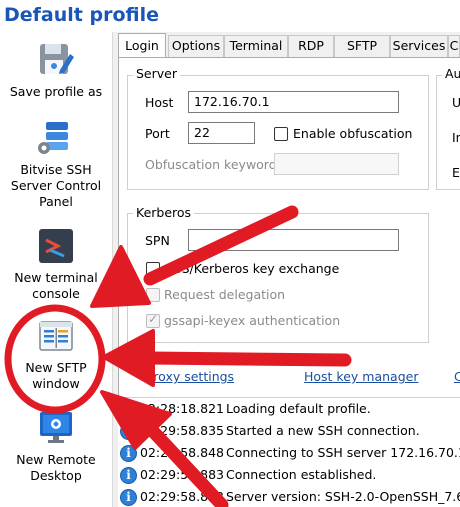 The height and width of the screenshot is (507, 460). Describe the element at coordinates (56, 185) in the screenshot. I see `server-control-panel-label: Bitvise SSH Server Control Panel` at that location.